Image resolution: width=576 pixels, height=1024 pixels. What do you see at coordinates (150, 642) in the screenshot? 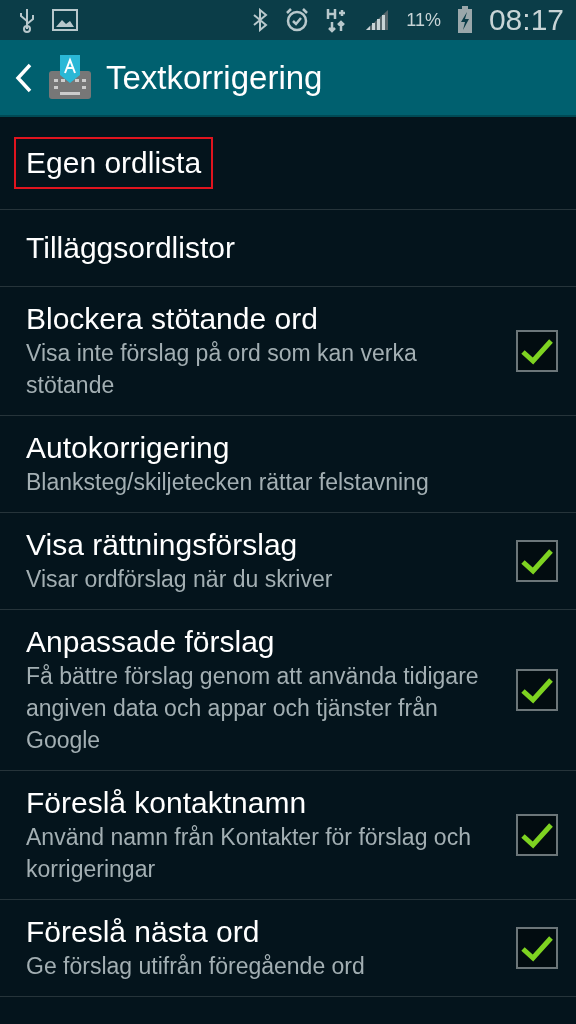
I see `setting-title: Anpassade förslag` at bounding box center [150, 642].